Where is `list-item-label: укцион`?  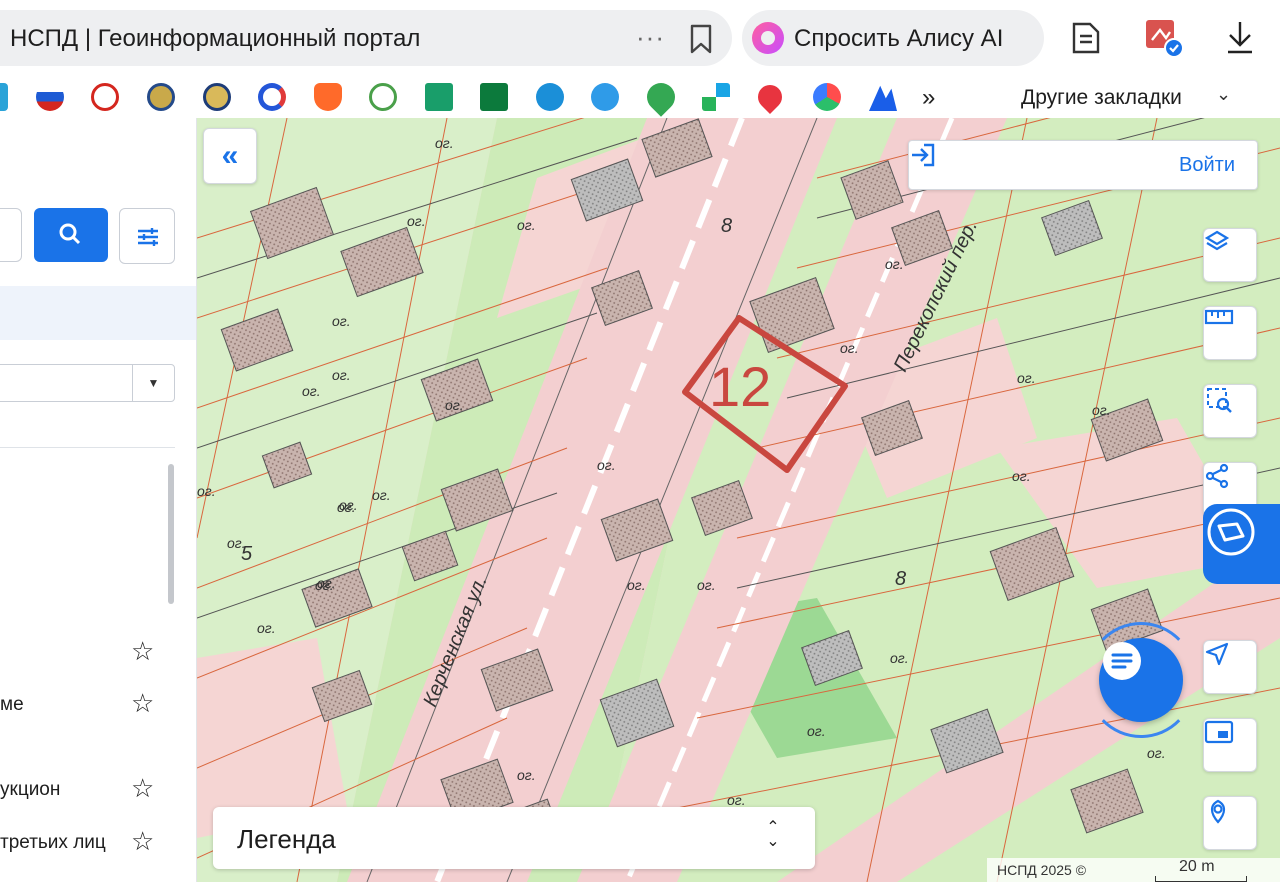 list-item-label: укцион is located at coordinates (30, 789).